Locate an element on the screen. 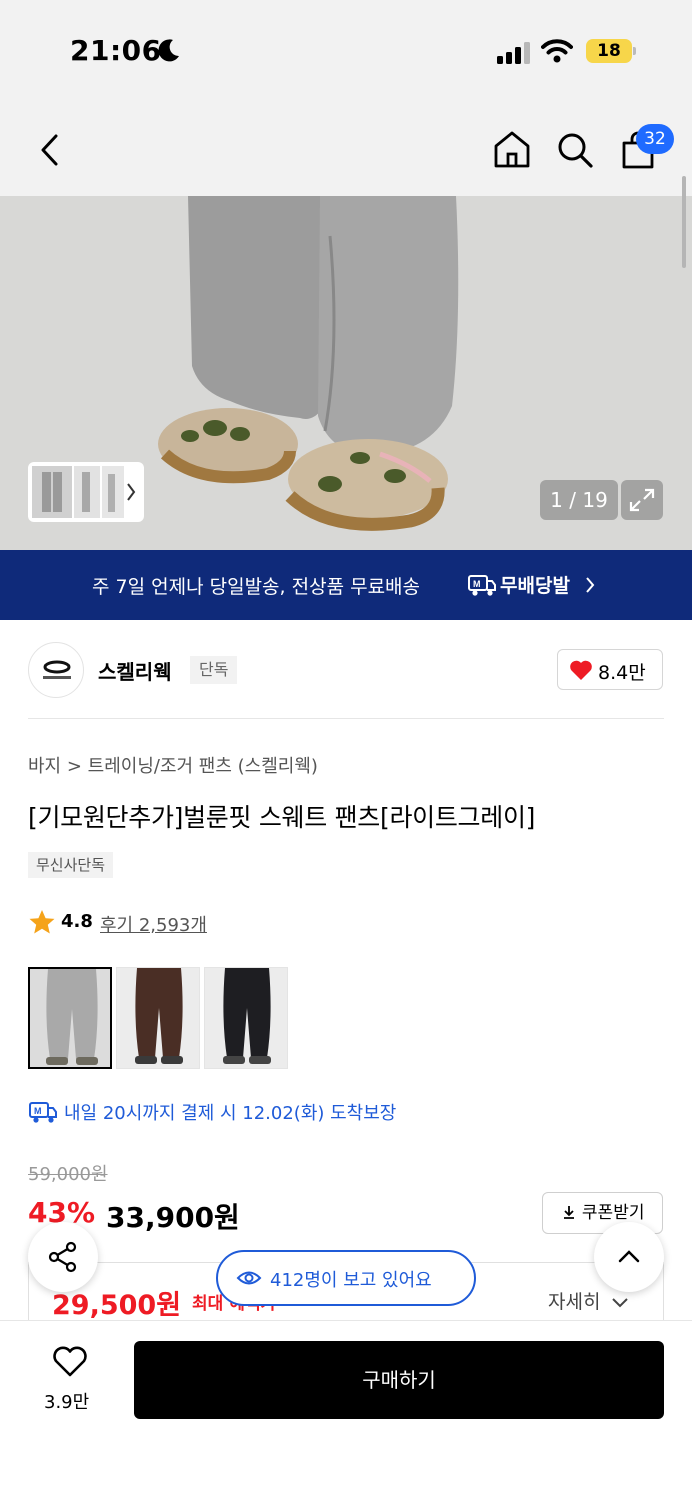 The height and width of the screenshot is (1500, 692). eye-icon is located at coordinates (249, 1278).